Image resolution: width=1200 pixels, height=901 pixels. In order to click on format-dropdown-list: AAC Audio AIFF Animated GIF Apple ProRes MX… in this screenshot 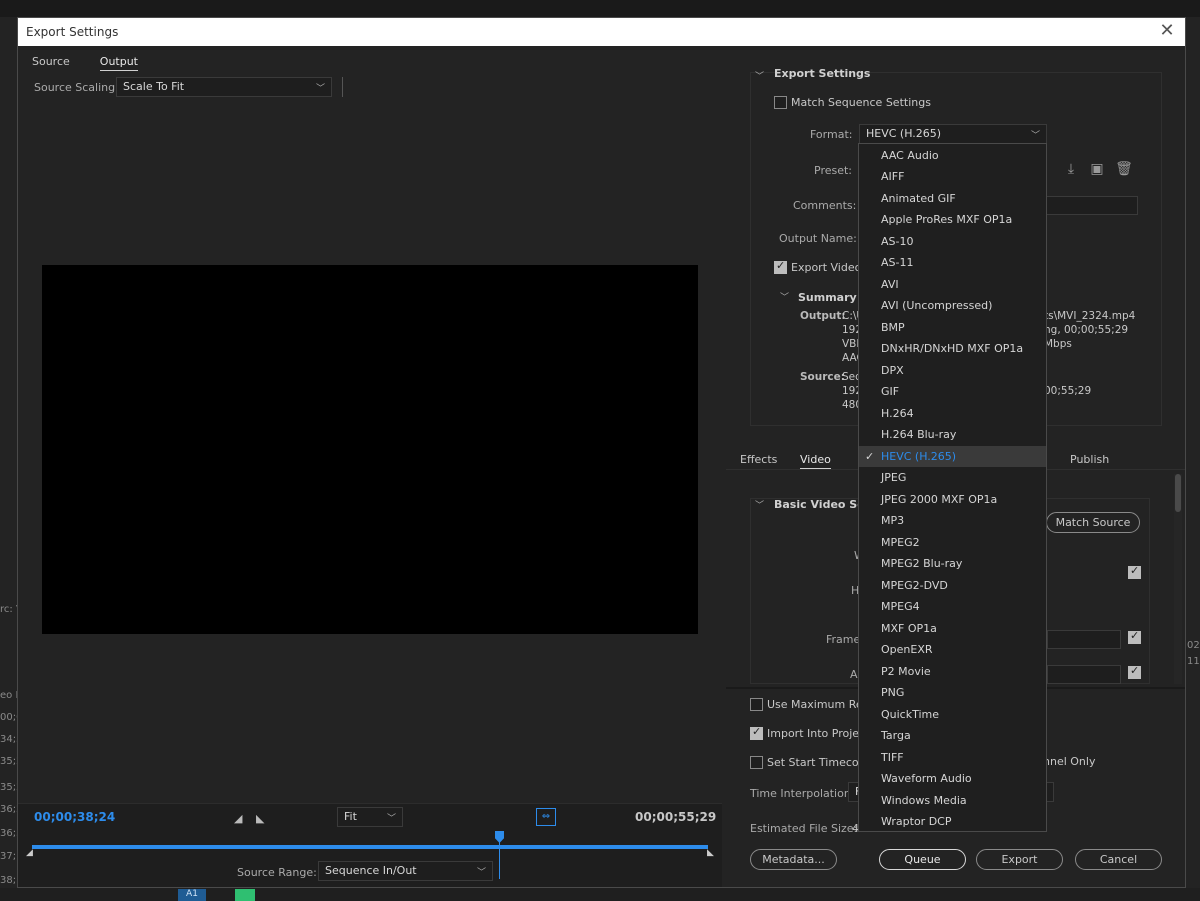, I will do `click(952, 487)`.